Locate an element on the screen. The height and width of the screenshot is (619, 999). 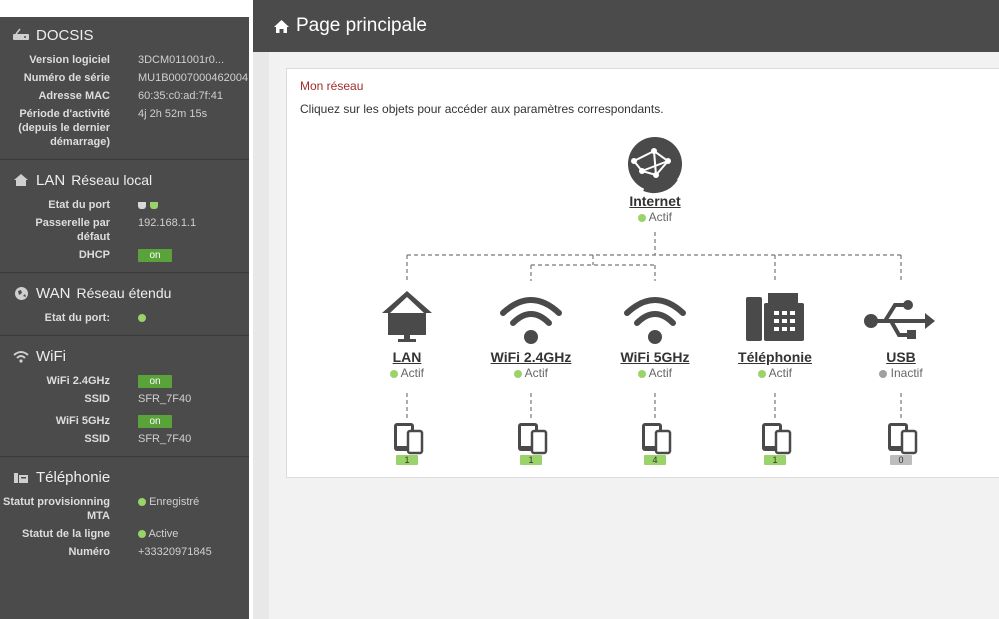
wifi-title: WiFi is located at coordinates (51, 356).